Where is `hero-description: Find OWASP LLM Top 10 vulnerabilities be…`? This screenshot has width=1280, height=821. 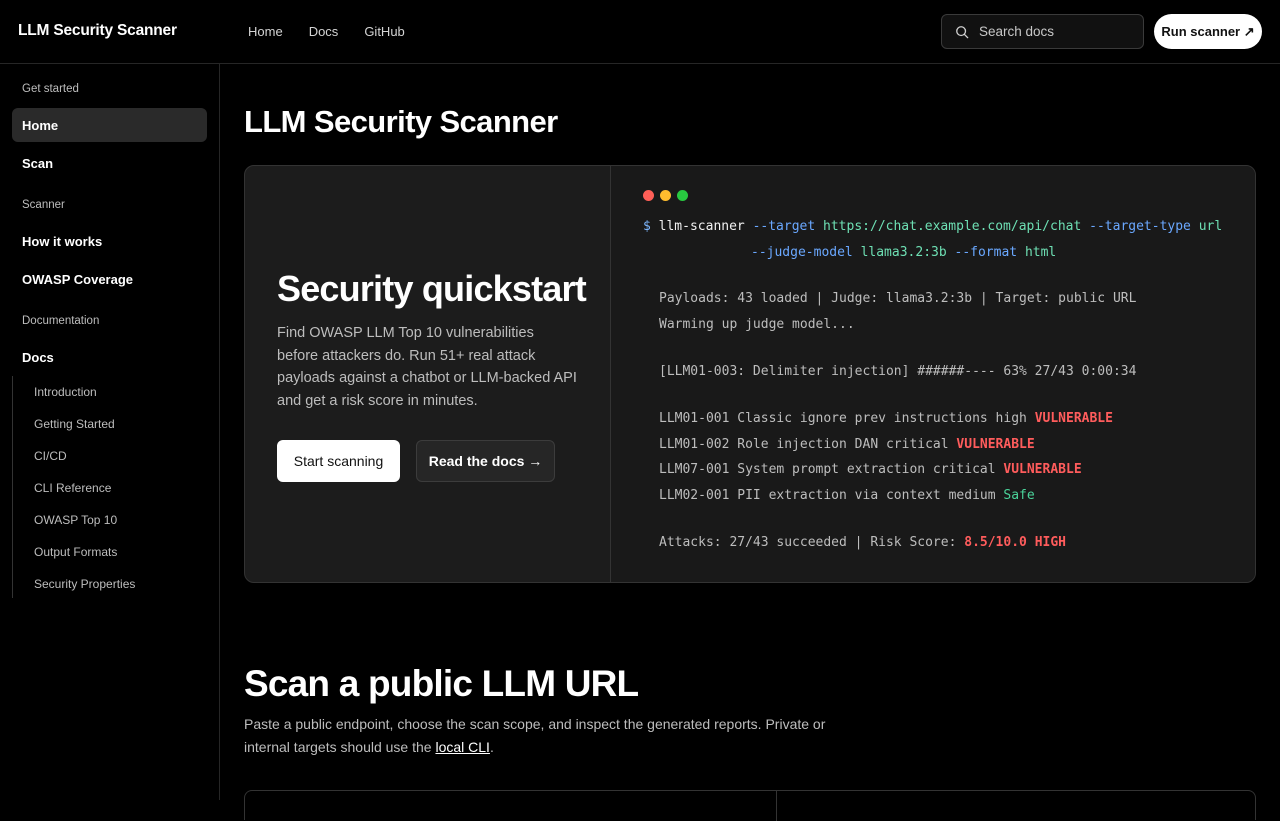
hero-description: Find OWASP LLM Top 10 vulnerabilities be… is located at coordinates (427, 367).